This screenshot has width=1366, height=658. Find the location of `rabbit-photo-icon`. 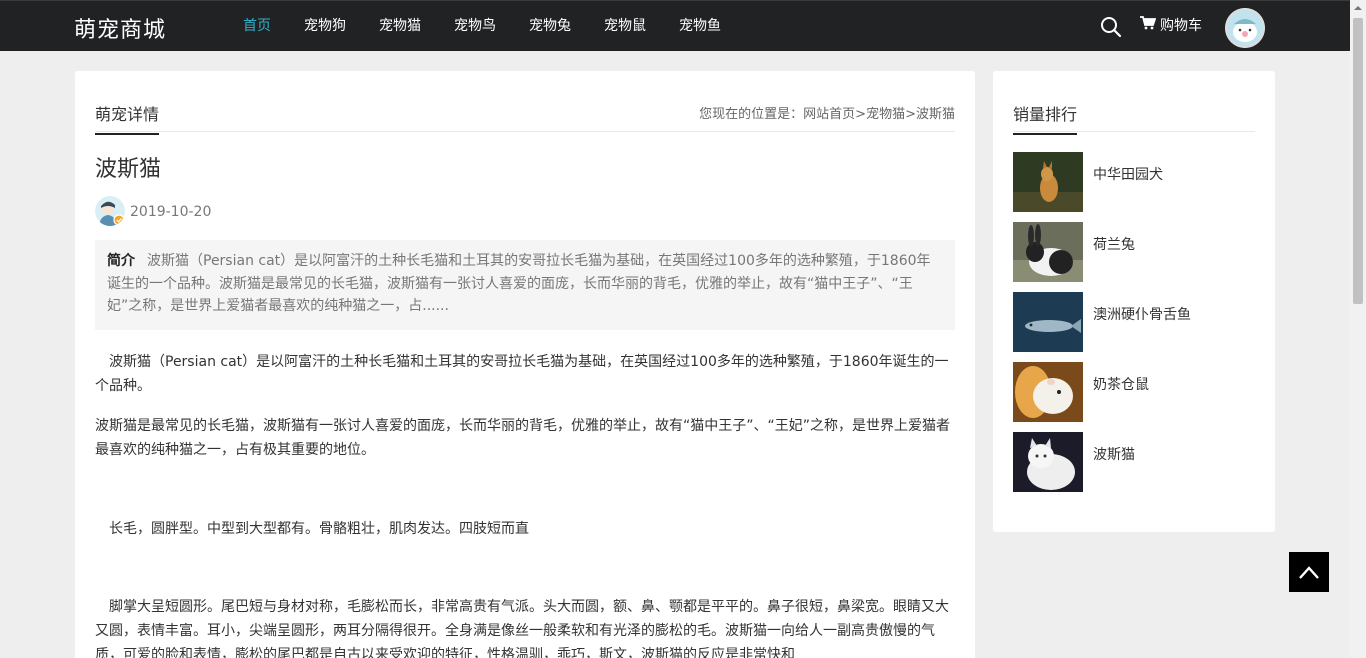

rabbit-photo-icon is located at coordinates (1048, 252).